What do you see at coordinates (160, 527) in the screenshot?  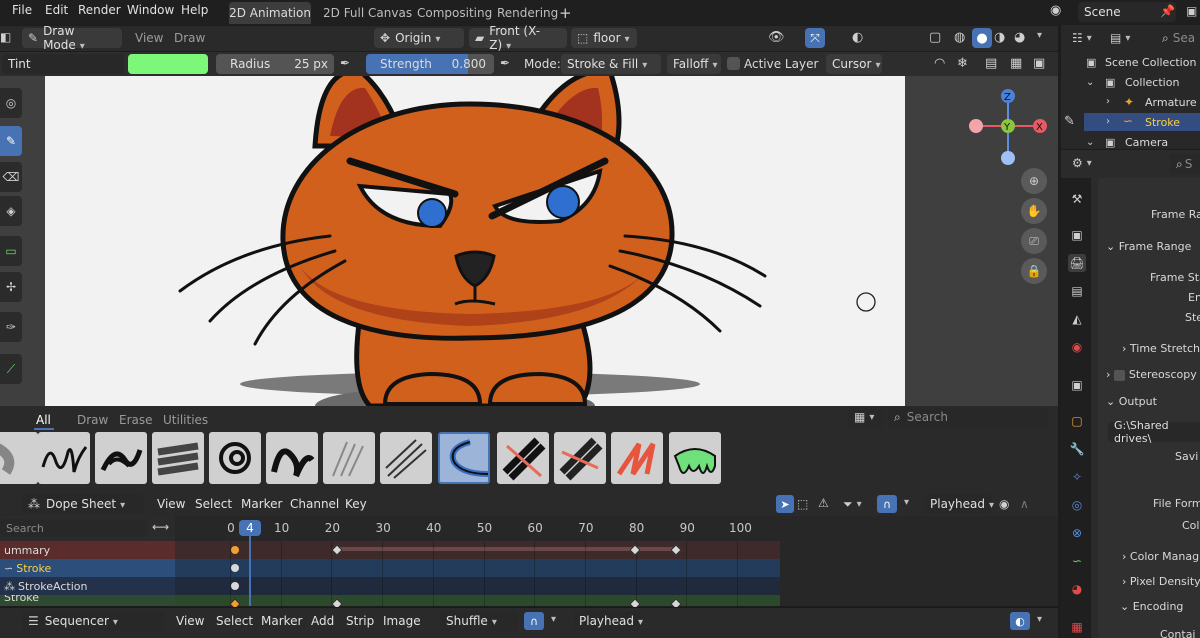 I see `swap-arrows-icon: ⟷` at bounding box center [160, 527].